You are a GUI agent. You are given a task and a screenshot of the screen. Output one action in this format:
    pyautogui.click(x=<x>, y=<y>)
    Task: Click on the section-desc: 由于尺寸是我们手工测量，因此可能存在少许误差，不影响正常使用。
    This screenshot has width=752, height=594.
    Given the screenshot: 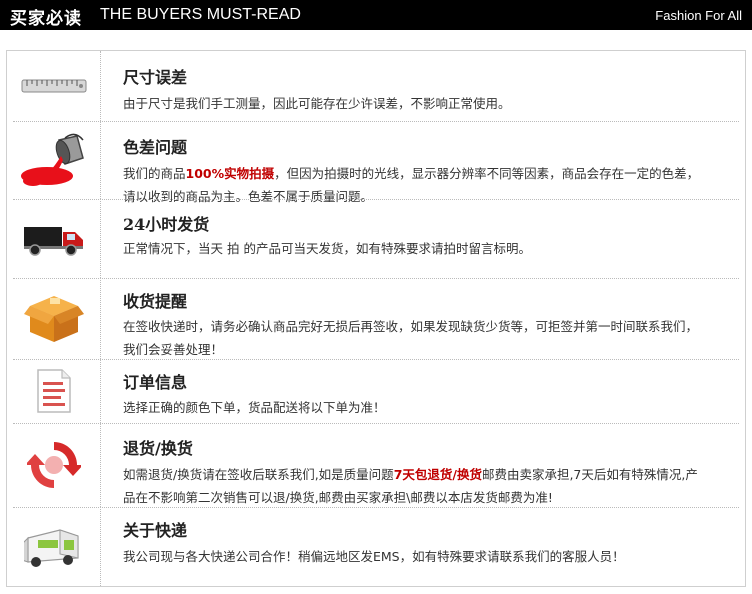 What is the action you would take?
    pyautogui.click(x=317, y=103)
    